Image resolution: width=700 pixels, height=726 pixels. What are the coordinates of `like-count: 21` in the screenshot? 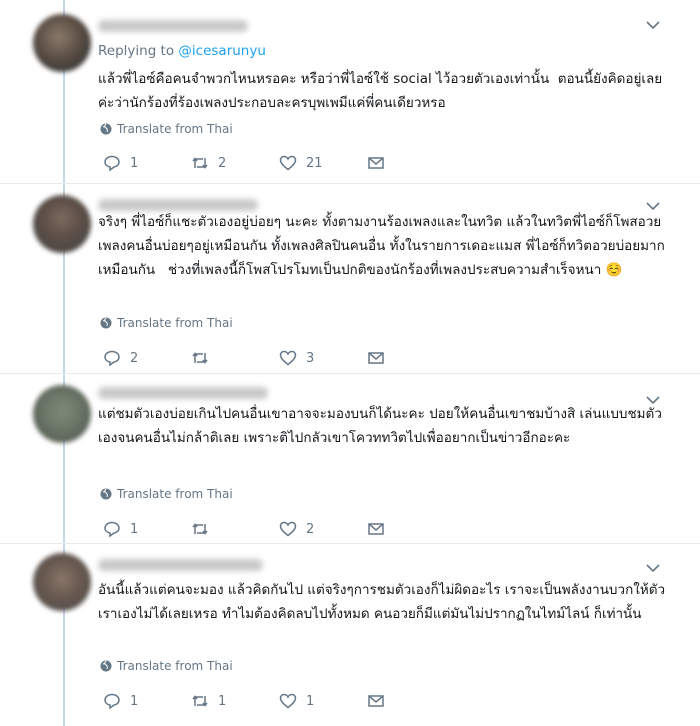 It's located at (314, 163).